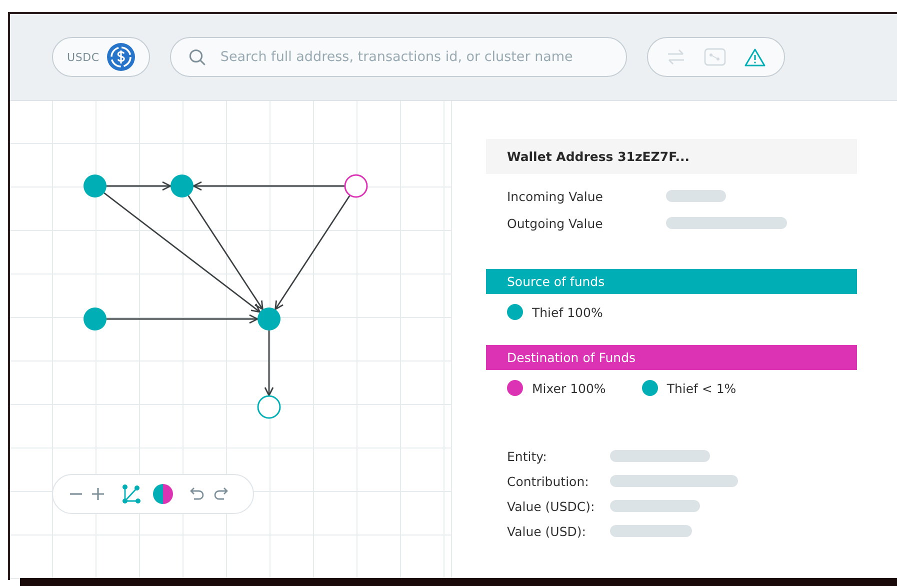 The height and width of the screenshot is (586, 897). What do you see at coordinates (527, 456) in the screenshot?
I see `field-label: Entity:` at bounding box center [527, 456].